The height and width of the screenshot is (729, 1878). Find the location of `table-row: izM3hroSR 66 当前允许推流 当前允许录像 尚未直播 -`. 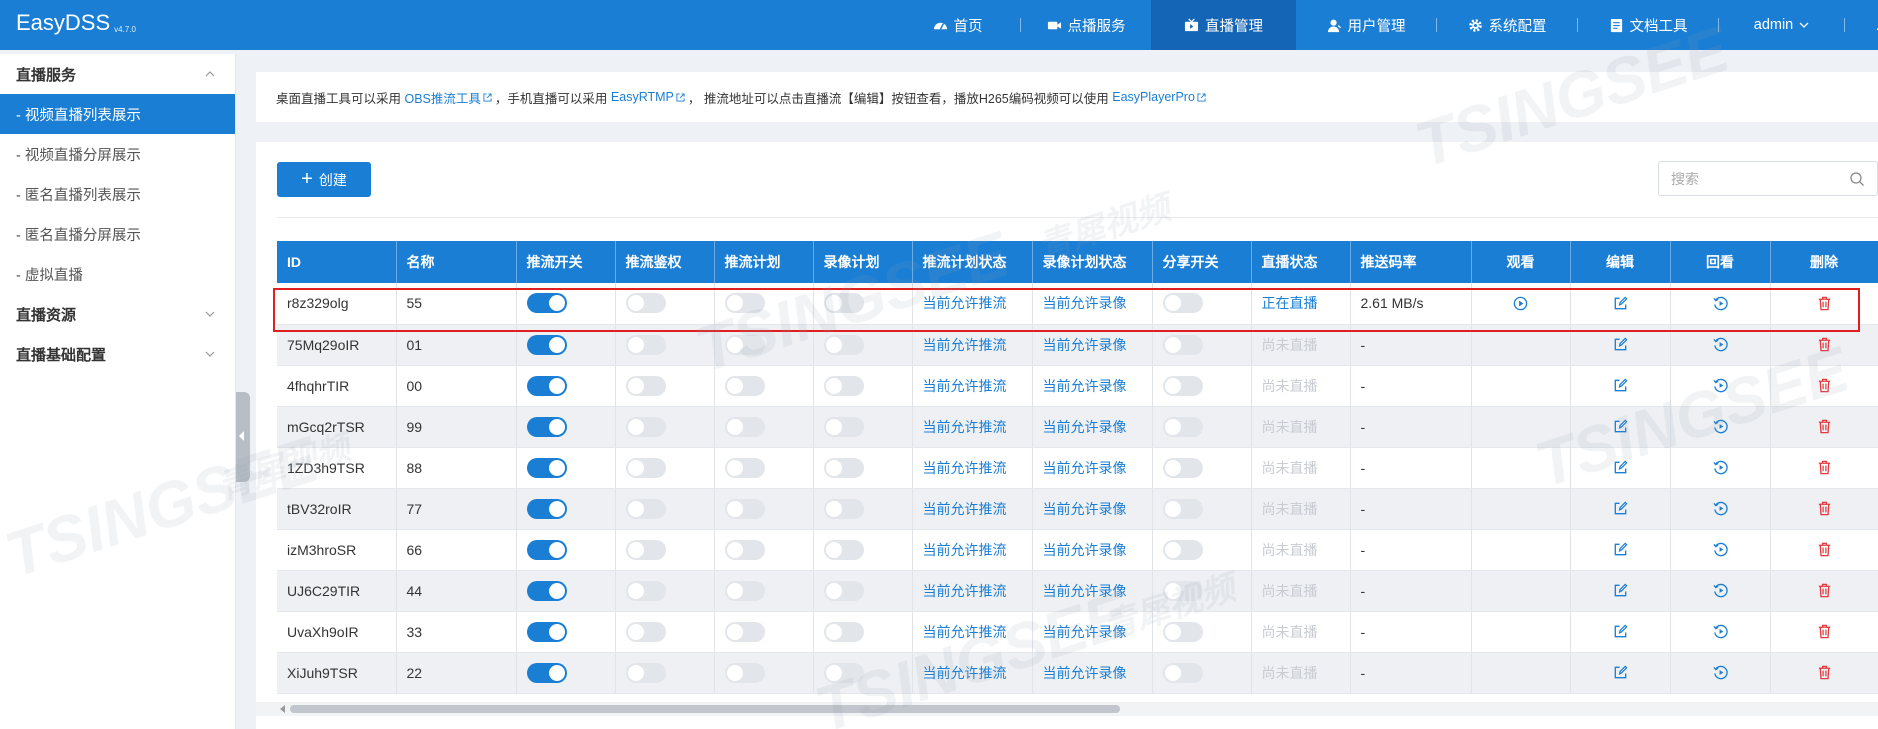

table-row: izM3hroSR 66 当前允许推流 当前允许录像 尚未直播 - is located at coordinates (1077, 550).